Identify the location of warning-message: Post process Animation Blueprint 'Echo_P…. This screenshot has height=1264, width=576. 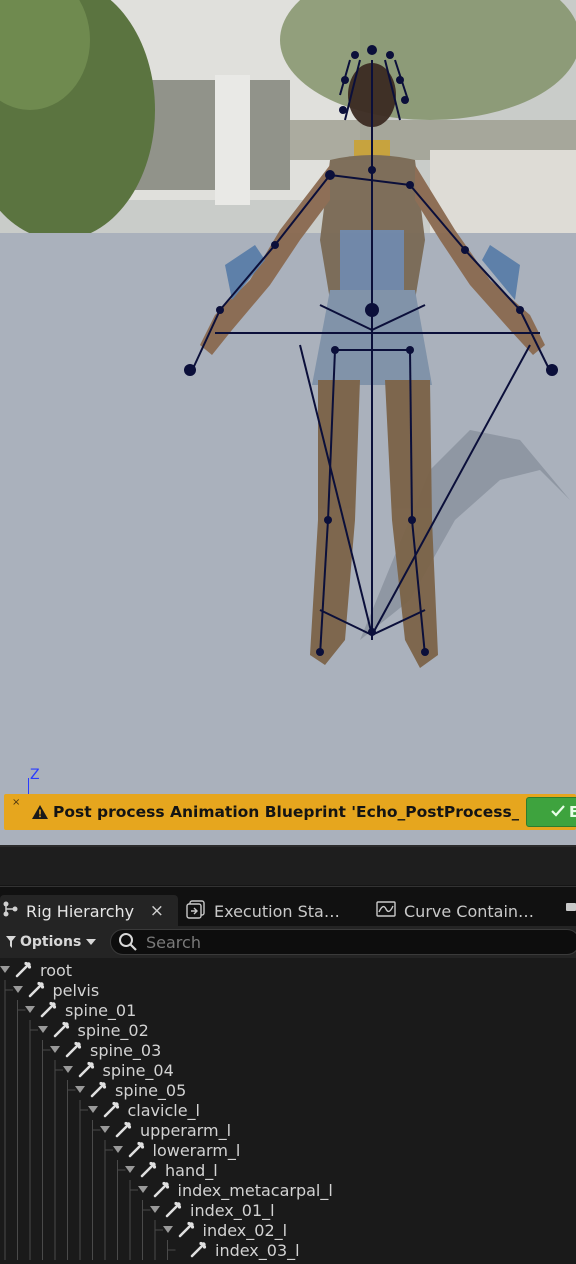
(286, 812).